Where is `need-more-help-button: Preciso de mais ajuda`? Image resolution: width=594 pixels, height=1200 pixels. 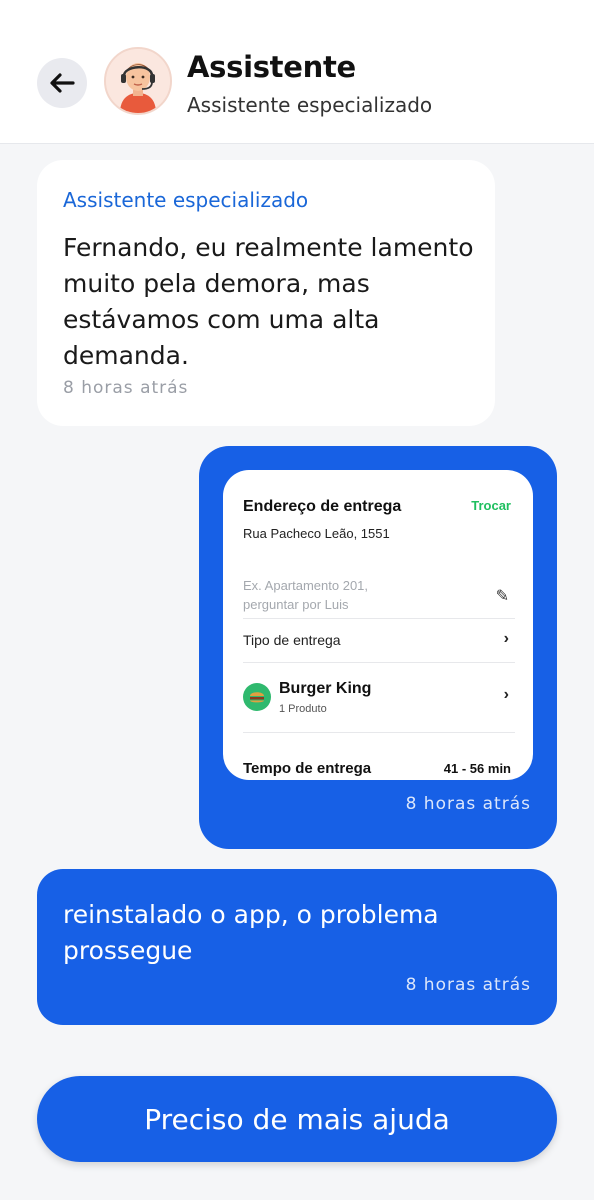
need-more-help-button: Preciso de mais ajuda is located at coordinates (297, 1119).